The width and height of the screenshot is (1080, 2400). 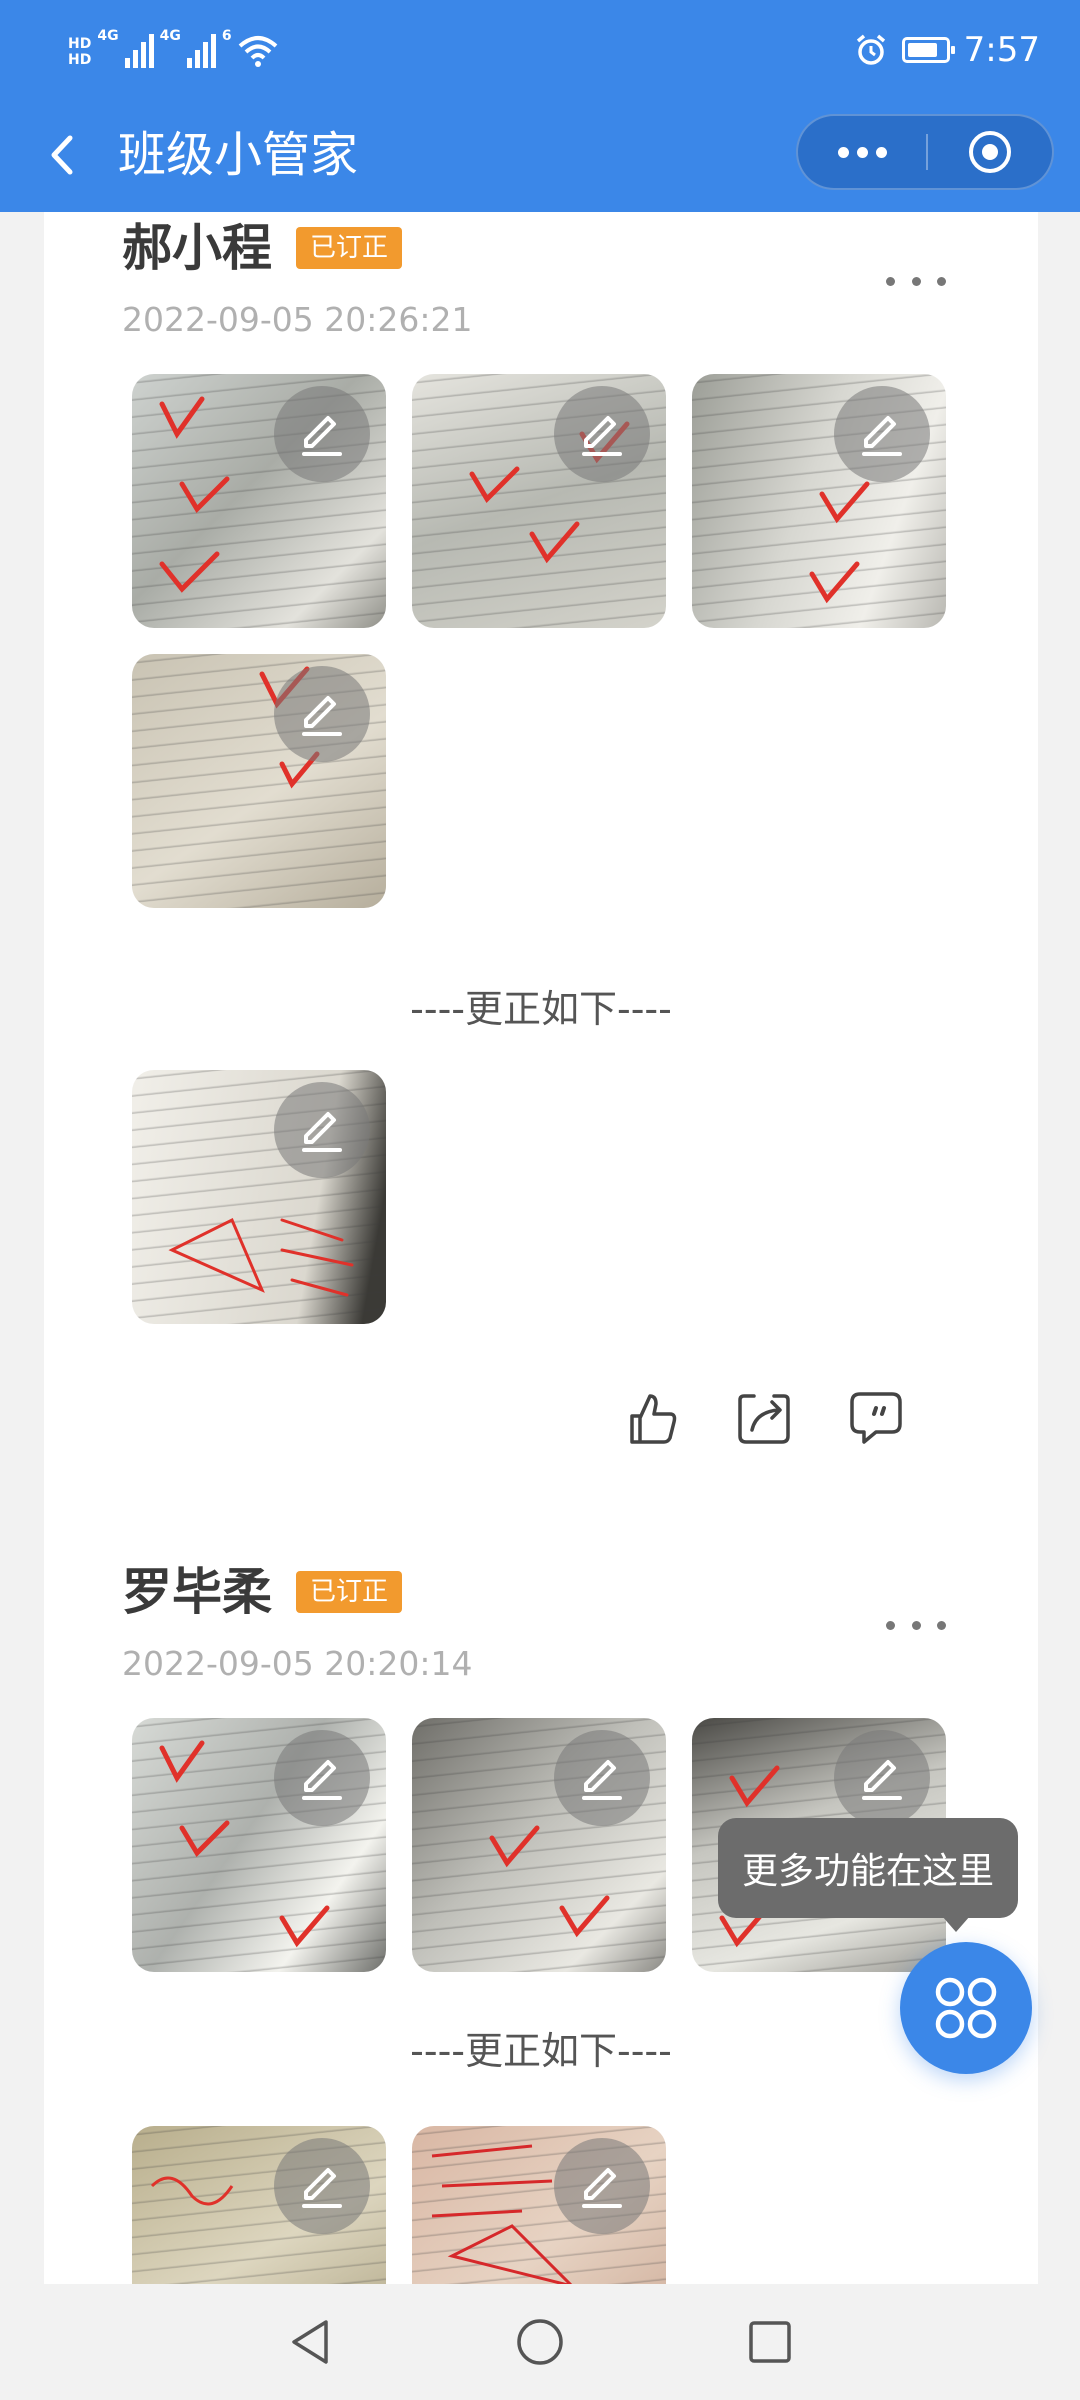 I want to click on system-navigation-bar, so click(x=540, y=2342).